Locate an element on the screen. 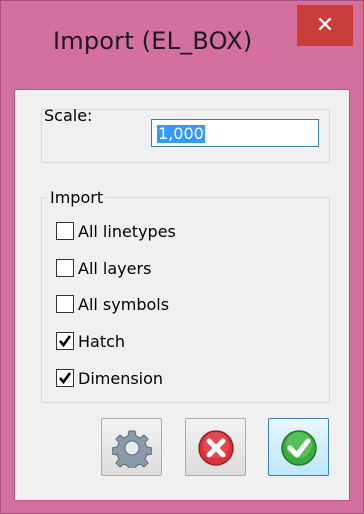 Image resolution: width=364 pixels, height=514 pixels. import-group-title: Import is located at coordinates (77, 197).